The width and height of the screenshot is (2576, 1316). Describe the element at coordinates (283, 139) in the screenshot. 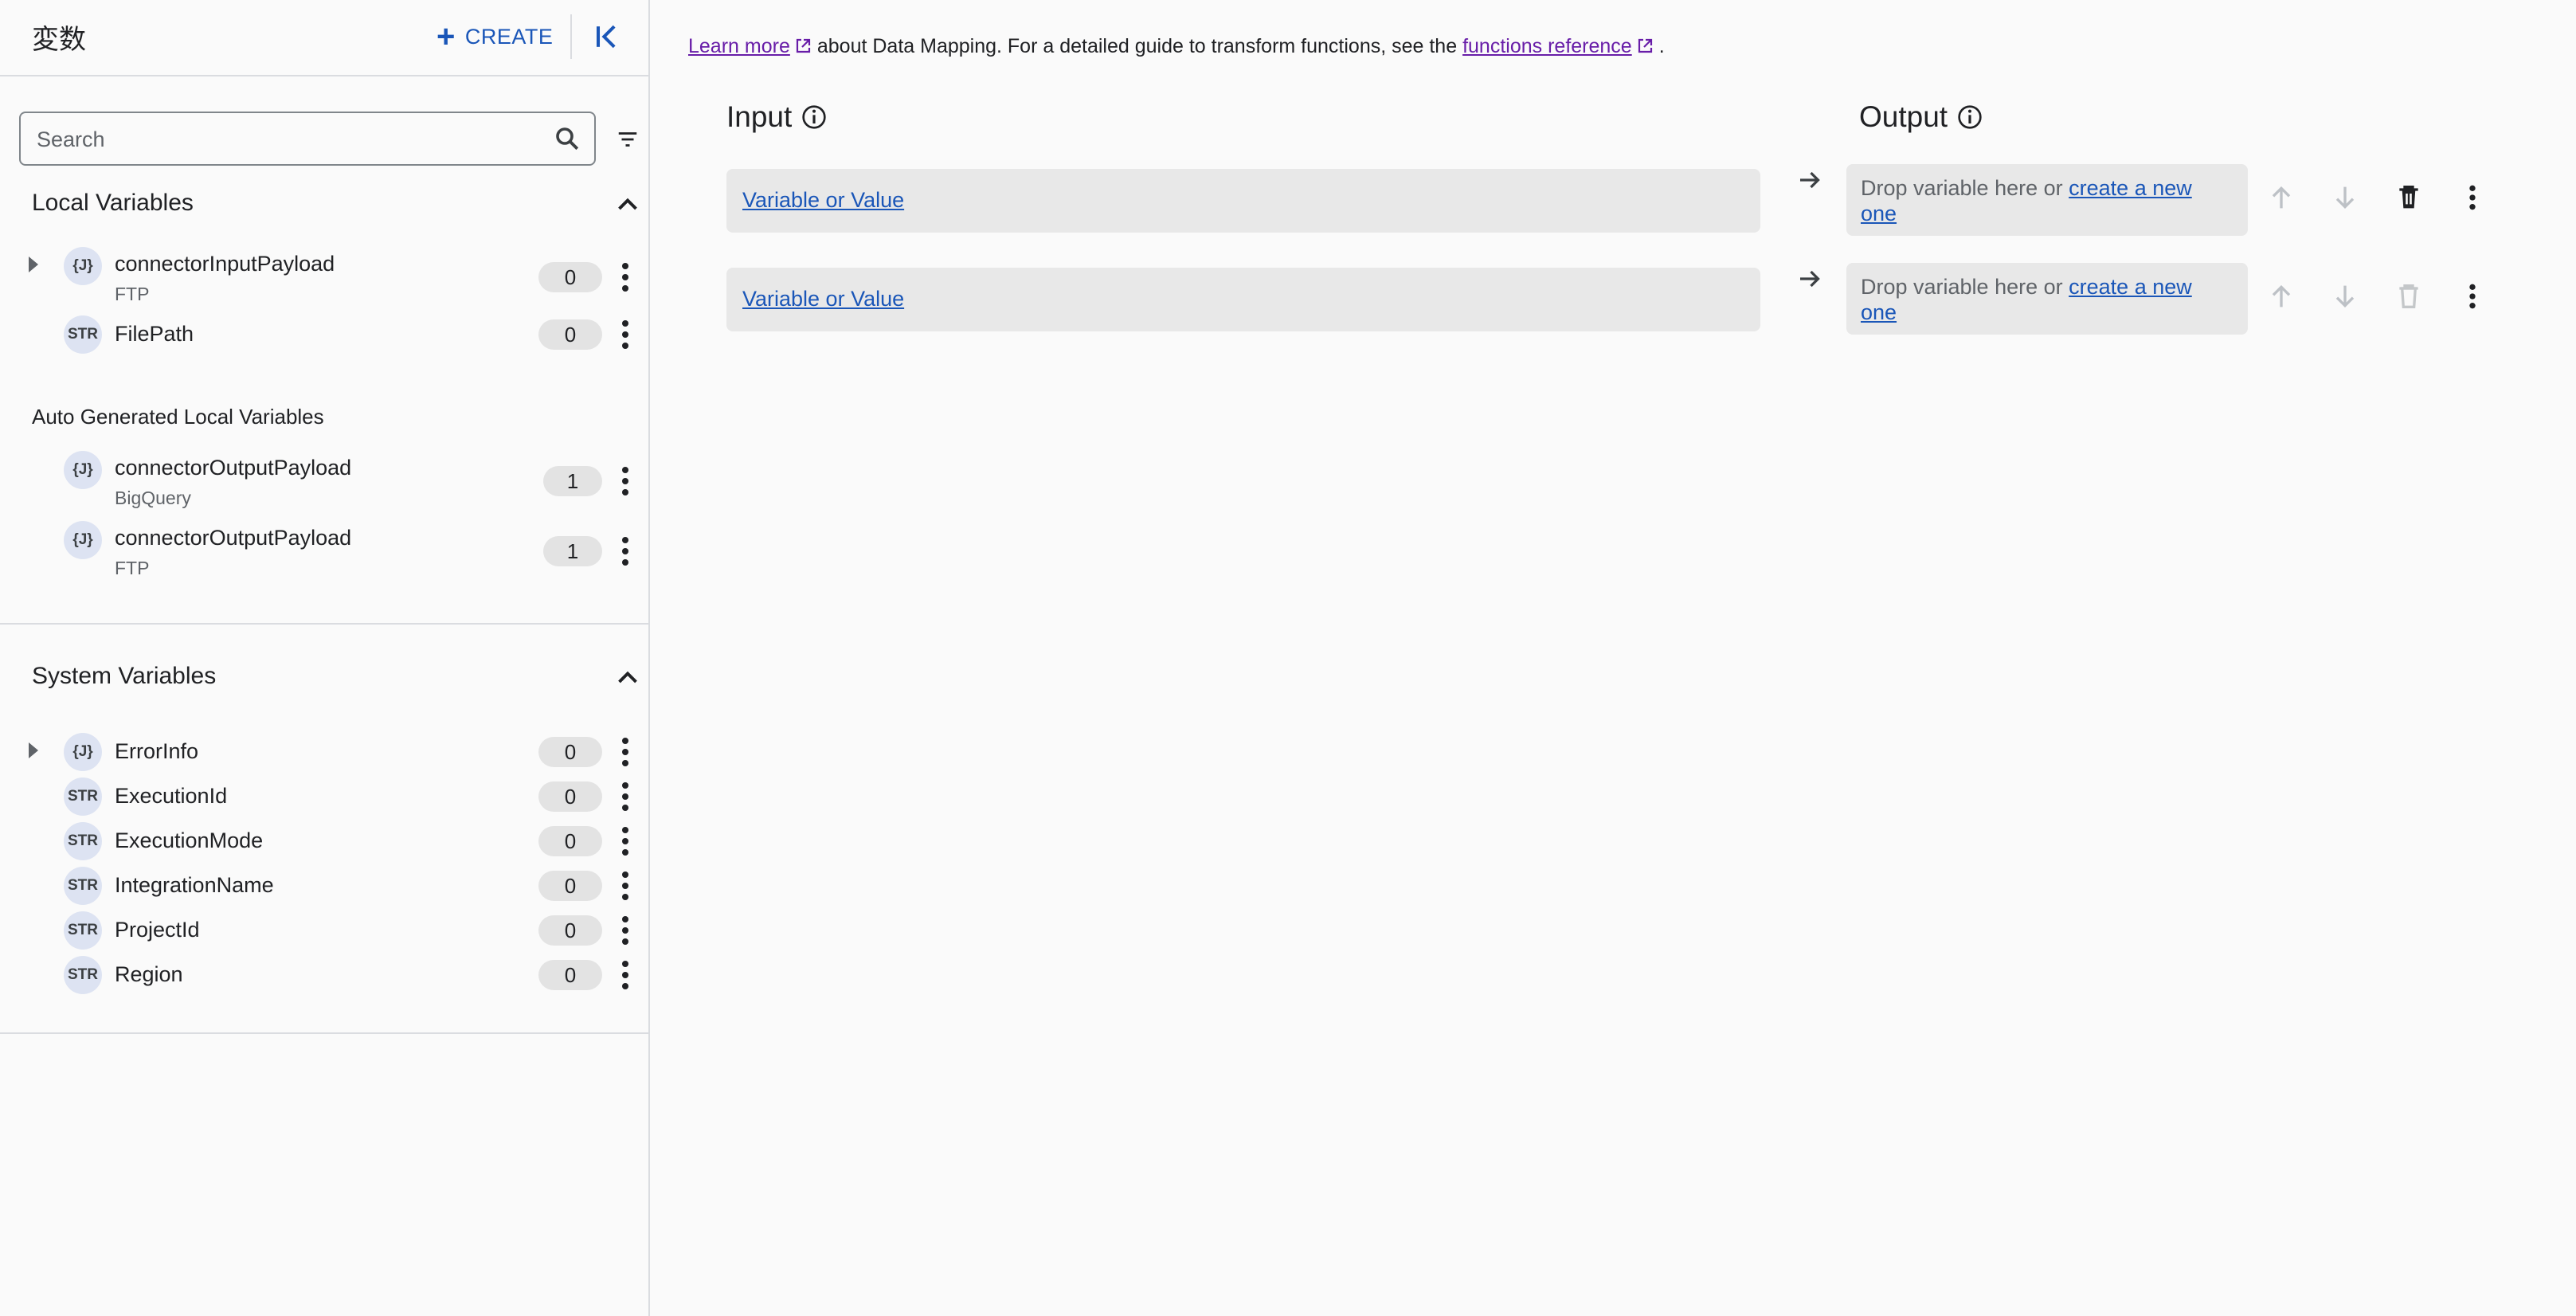

I see `search-input` at that location.